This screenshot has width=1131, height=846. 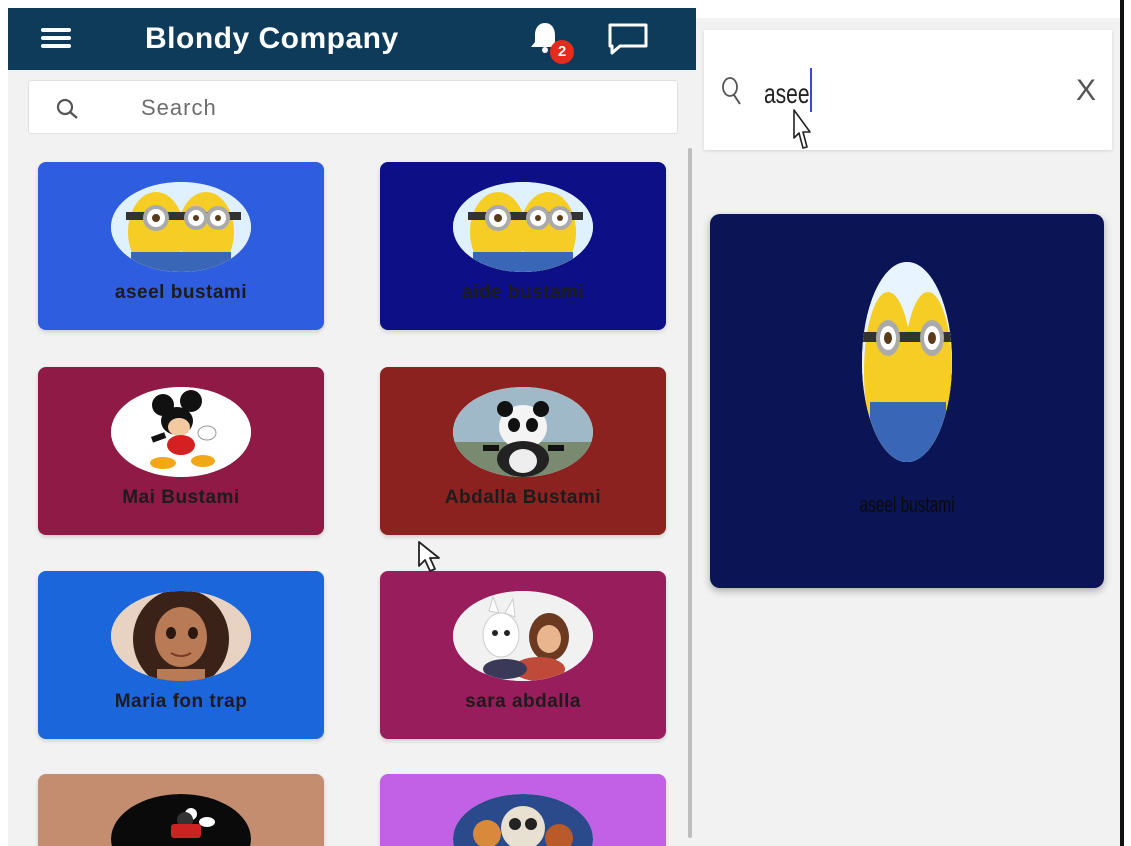 I want to click on menu-icon, so click(x=56, y=39).